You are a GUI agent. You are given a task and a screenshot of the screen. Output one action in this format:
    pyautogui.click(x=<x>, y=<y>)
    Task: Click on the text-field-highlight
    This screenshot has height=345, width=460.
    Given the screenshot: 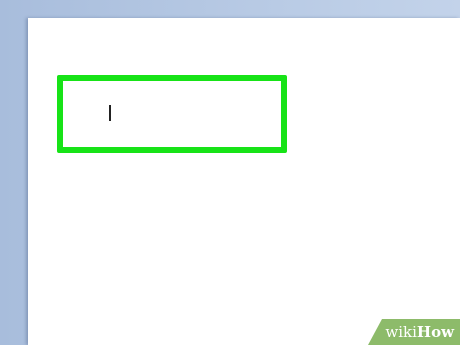 What is the action you would take?
    pyautogui.click(x=172, y=114)
    